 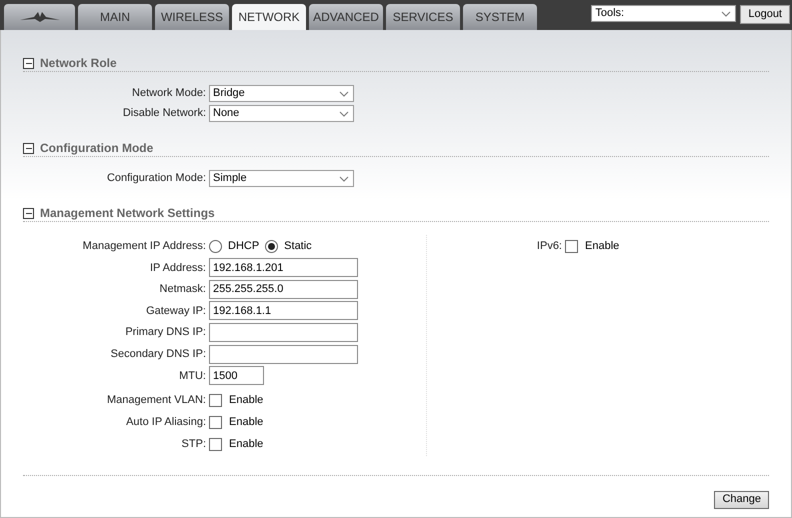 I want to click on input-field: 192.168.1.201, so click(x=283, y=268).